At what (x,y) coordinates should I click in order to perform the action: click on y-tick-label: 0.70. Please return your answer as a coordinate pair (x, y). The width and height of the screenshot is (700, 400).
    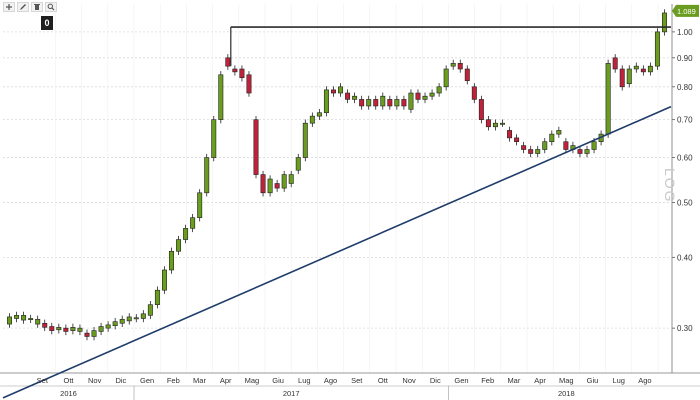
    Looking at the image, I should click on (685, 120).